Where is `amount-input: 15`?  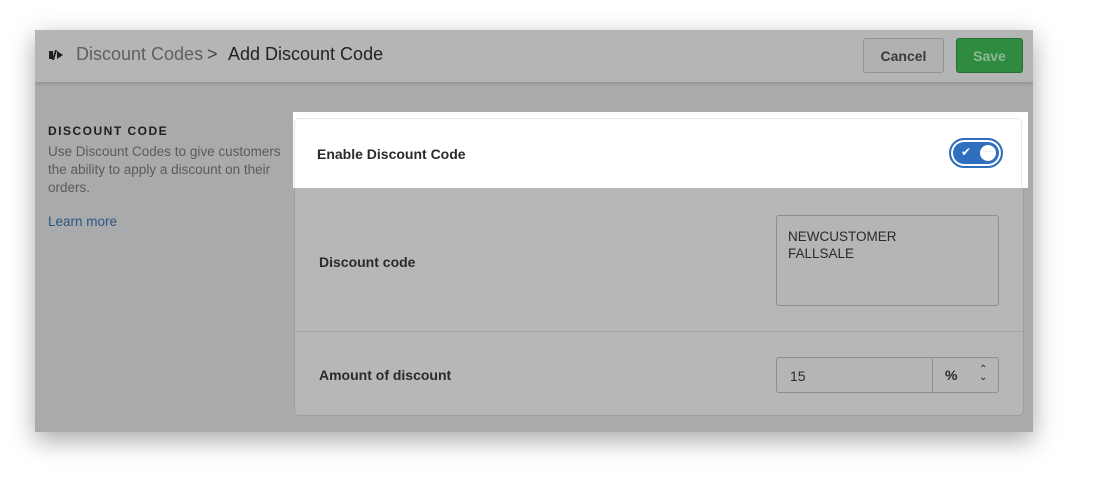 amount-input: 15 is located at coordinates (854, 375).